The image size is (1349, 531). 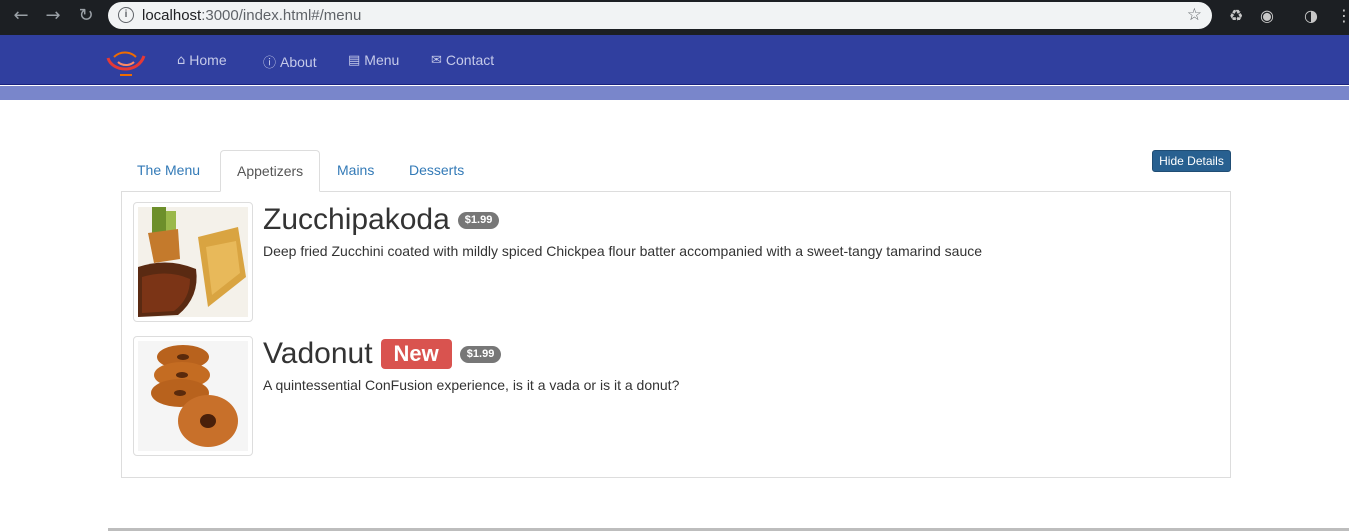 What do you see at coordinates (1236, 16) in the screenshot?
I see `recycle-extension-icon: ♻` at bounding box center [1236, 16].